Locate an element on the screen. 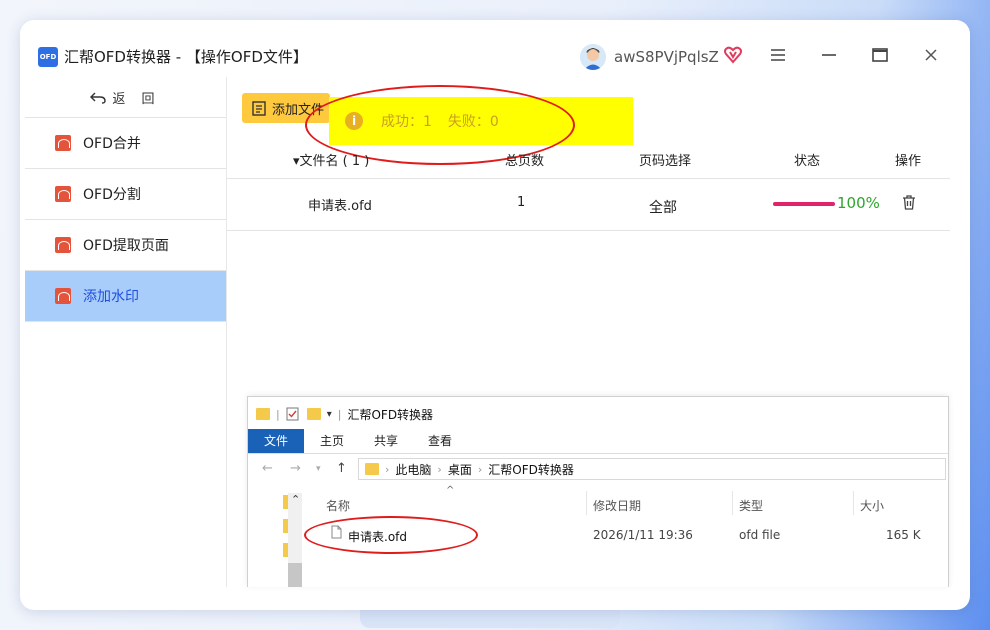 This screenshot has height=630, width=990. avatar is located at coordinates (593, 57).